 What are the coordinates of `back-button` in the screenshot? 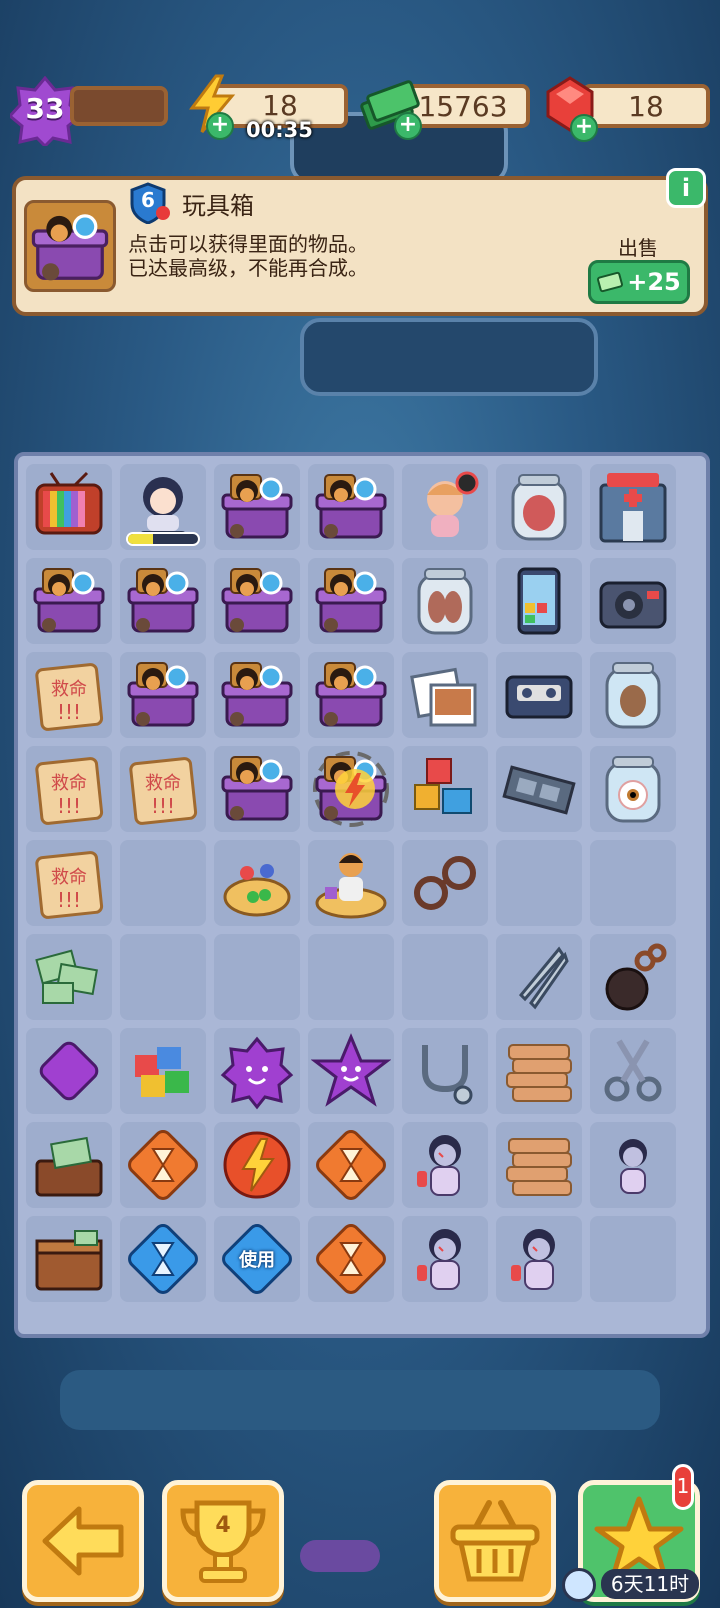 It's located at (83, 1541).